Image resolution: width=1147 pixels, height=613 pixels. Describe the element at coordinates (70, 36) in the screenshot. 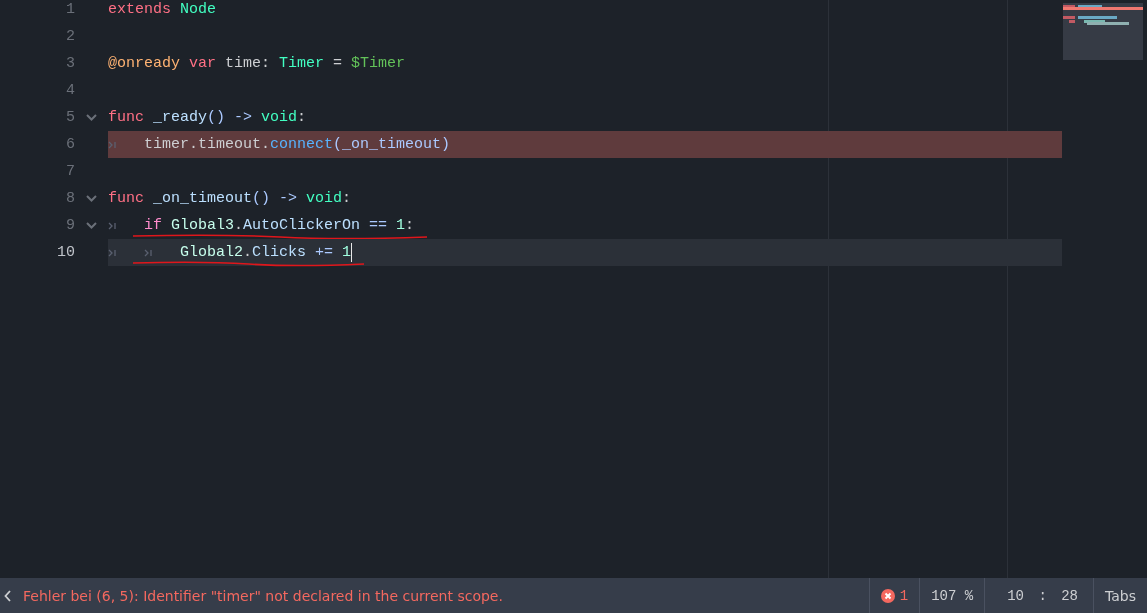

I see `line-number: 2` at that location.